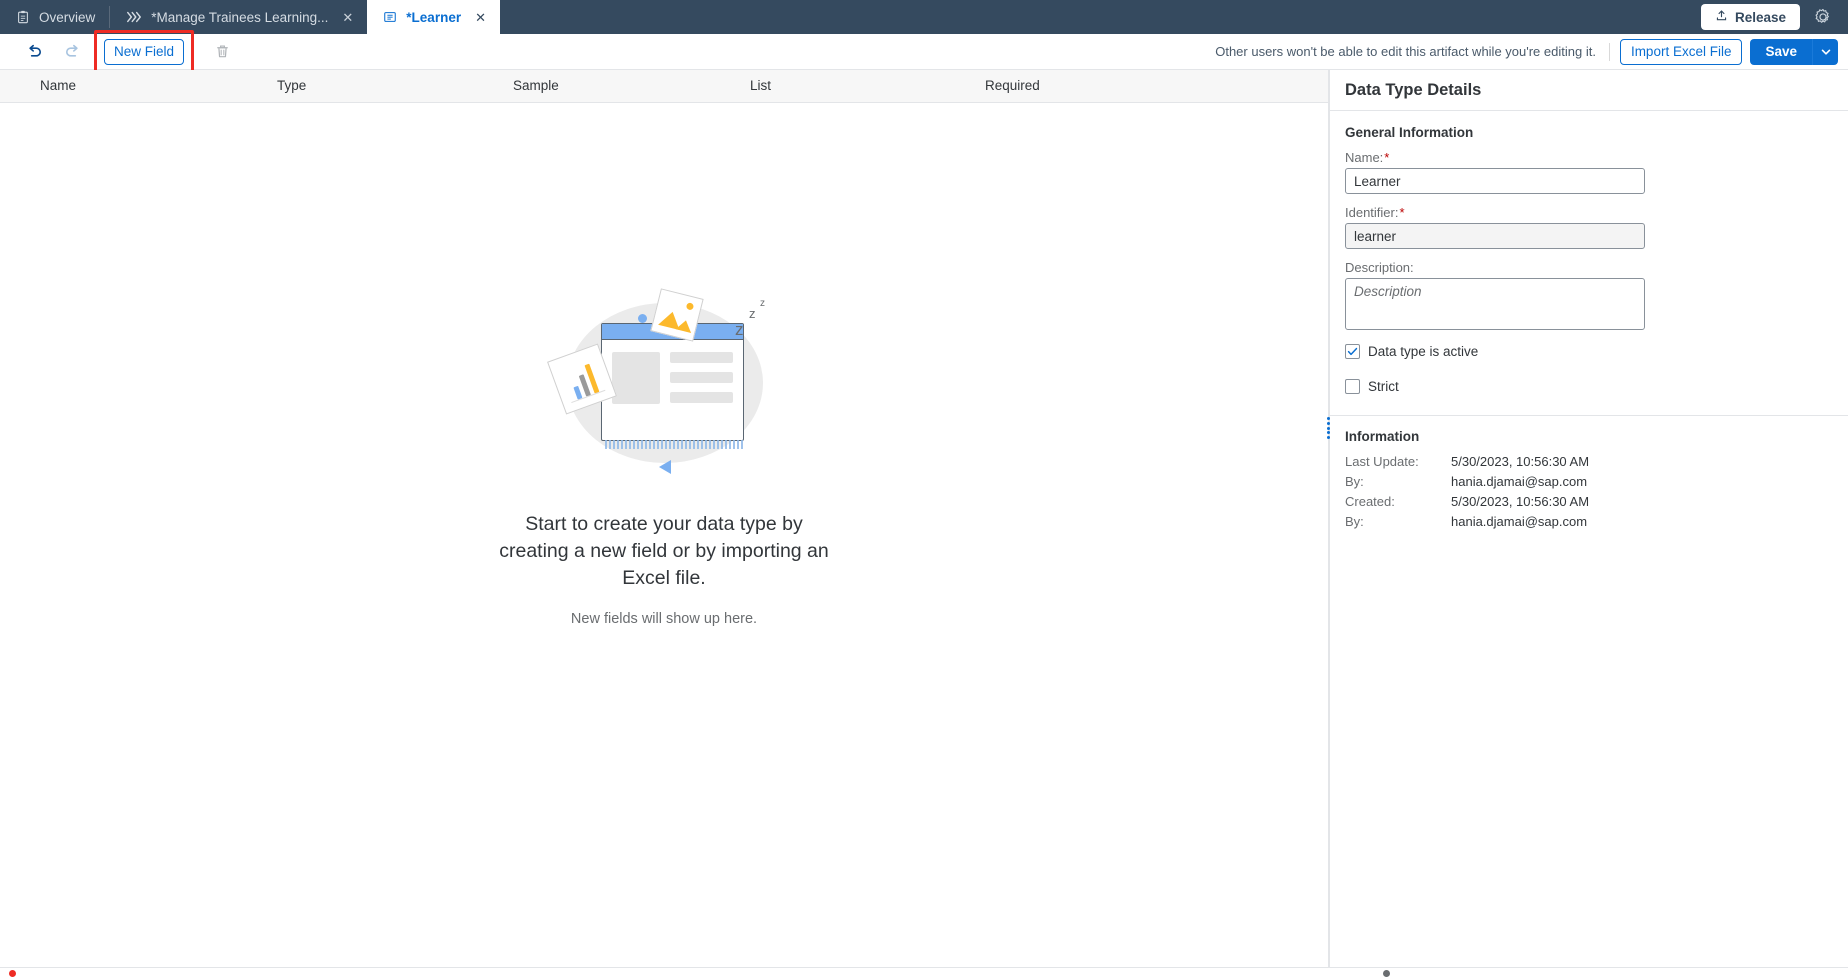 Image resolution: width=1848 pixels, height=977 pixels. What do you see at coordinates (642, 318) in the screenshot?
I see `illustration-dot` at bounding box center [642, 318].